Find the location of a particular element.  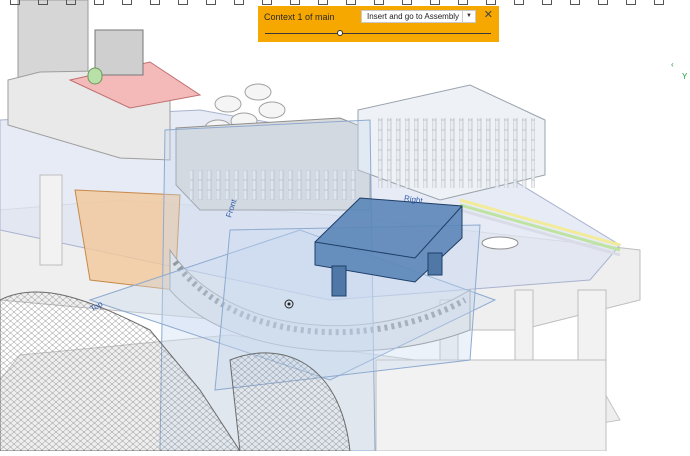

plate-hole is located at coordinates (500, 243).